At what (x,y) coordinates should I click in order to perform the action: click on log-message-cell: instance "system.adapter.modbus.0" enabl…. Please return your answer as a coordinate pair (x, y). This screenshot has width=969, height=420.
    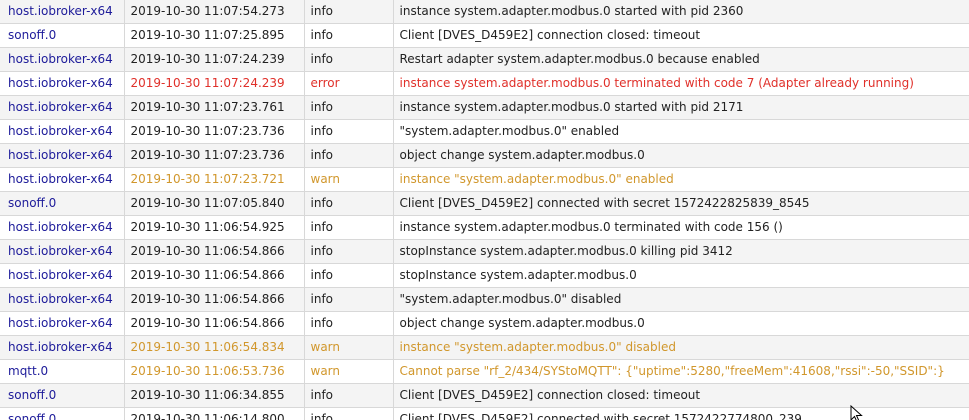
    Looking at the image, I should click on (681, 179).